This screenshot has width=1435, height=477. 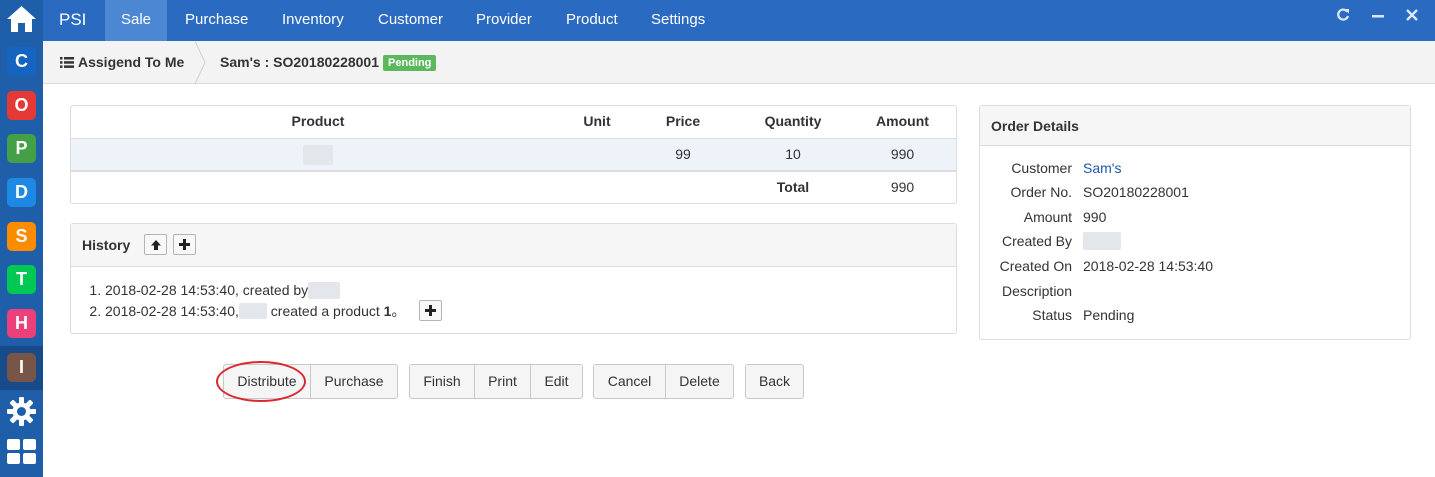 I want to click on app-i-icon: I, so click(x=21, y=367).